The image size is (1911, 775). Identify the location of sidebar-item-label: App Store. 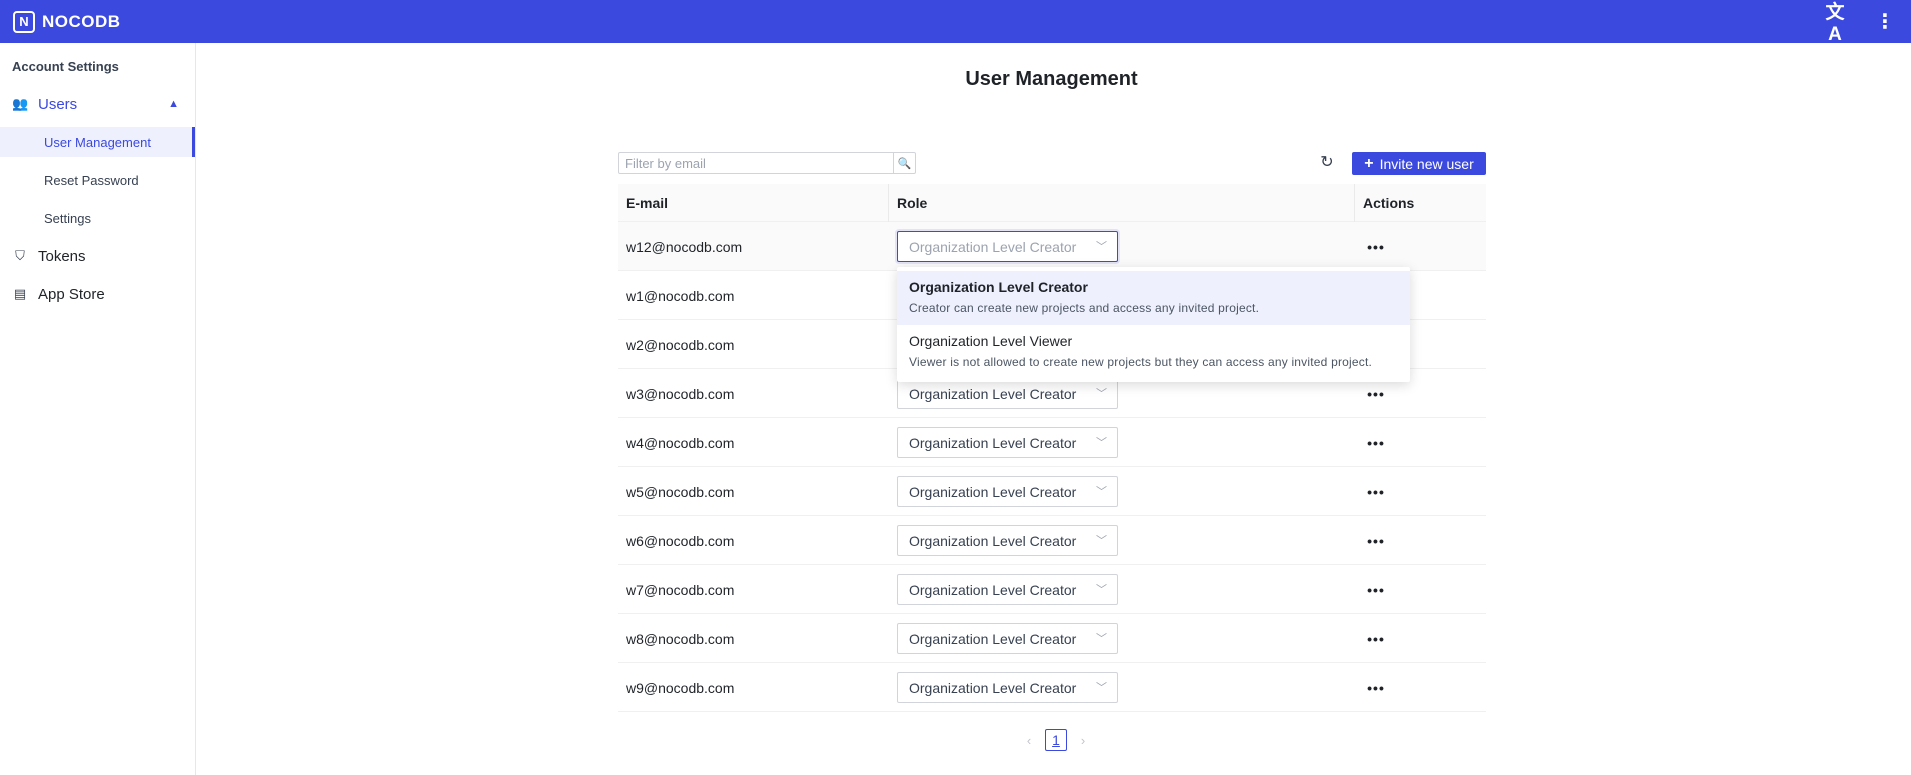
(71, 294).